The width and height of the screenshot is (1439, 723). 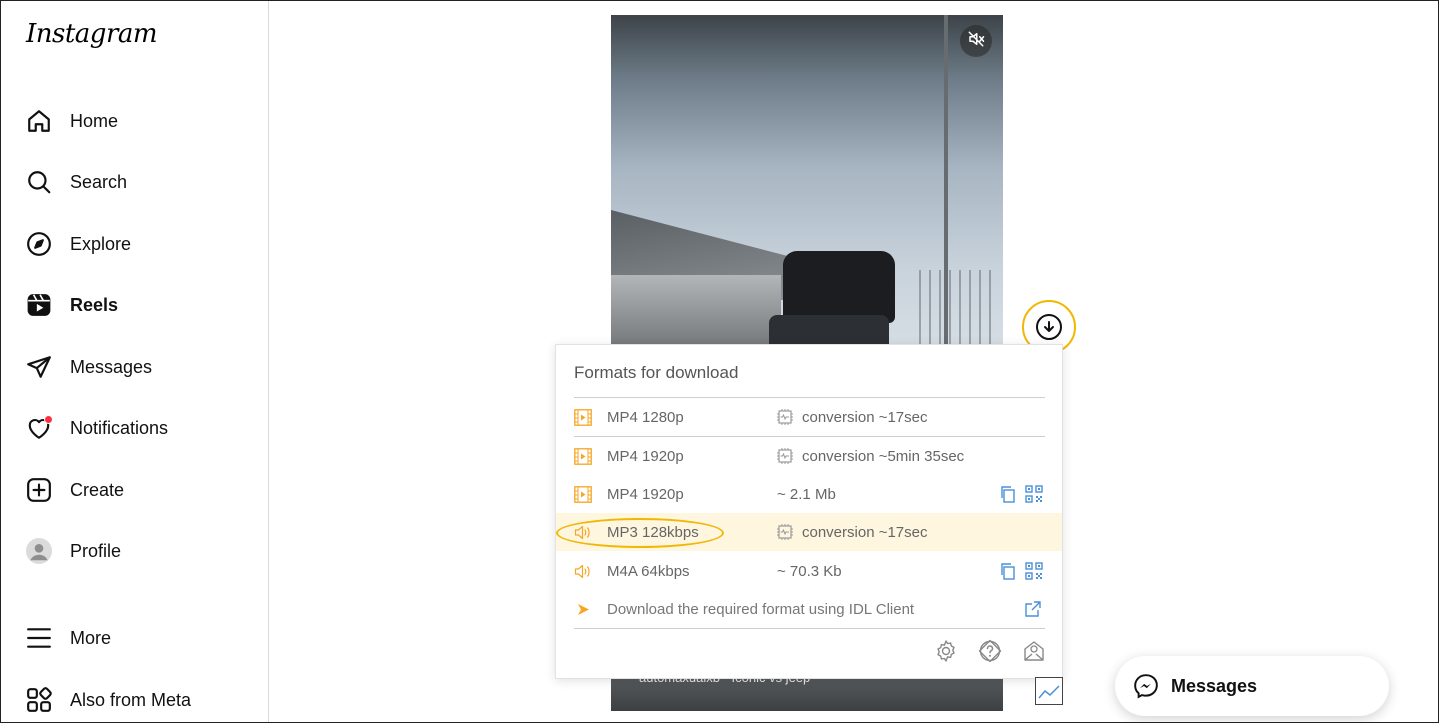 What do you see at coordinates (96, 550) in the screenshot?
I see `sidebar-item-label: Profile` at bounding box center [96, 550].